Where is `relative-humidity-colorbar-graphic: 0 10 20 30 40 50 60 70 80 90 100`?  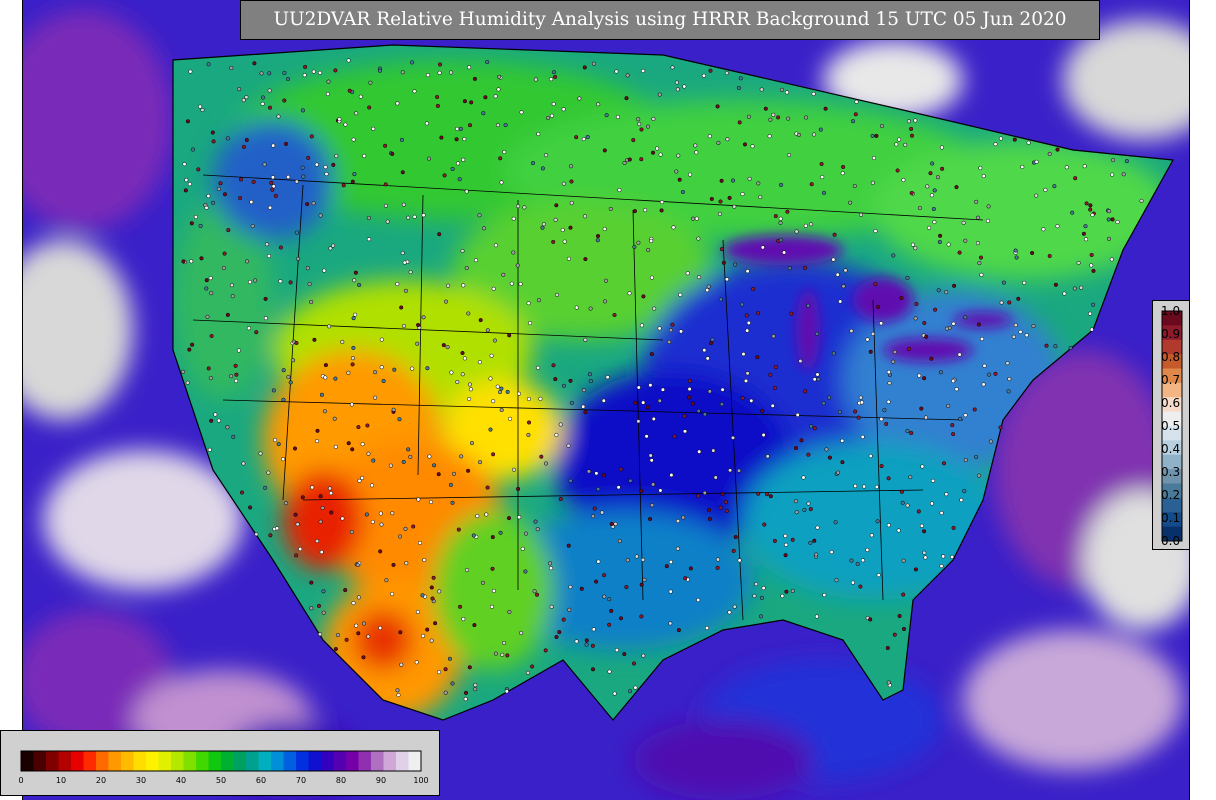
relative-humidity-colorbar-graphic: 0 10 20 30 40 50 60 70 80 90 100 is located at coordinates (223, 767).